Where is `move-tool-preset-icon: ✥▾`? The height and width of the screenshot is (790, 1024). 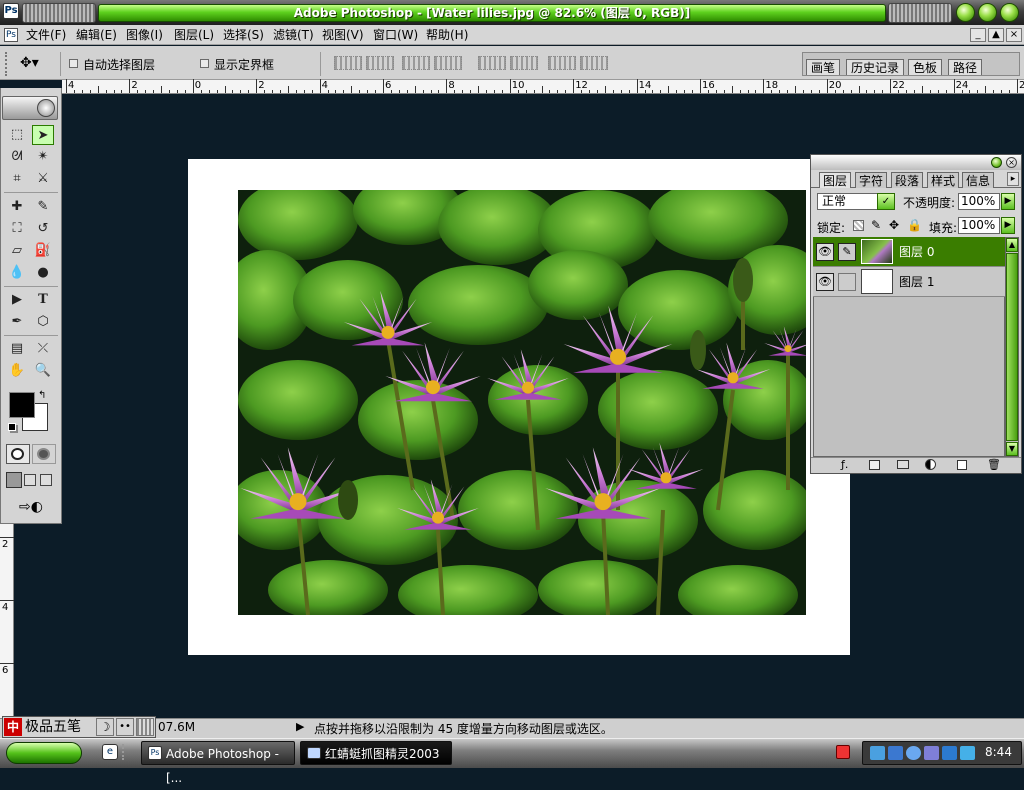 move-tool-preset-icon: ✥▾ is located at coordinates (35, 63).